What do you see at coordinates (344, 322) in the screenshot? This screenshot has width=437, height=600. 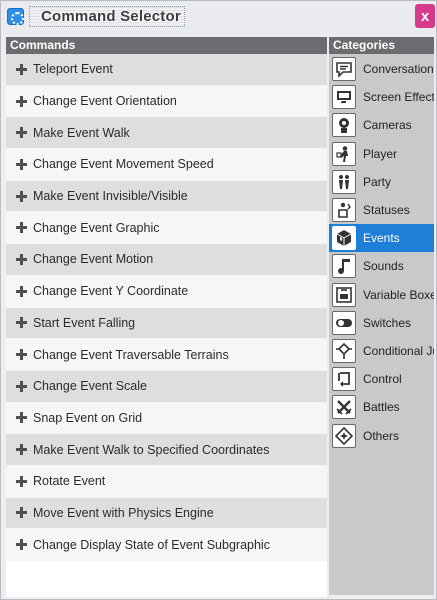 I see `toggle-switch-icon` at bounding box center [344, 322].